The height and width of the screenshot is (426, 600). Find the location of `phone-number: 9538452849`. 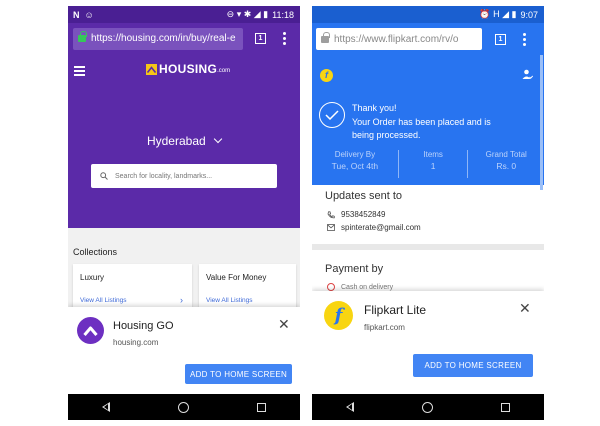

phone-number: 9538452849 is located at coordinates (363, 214).